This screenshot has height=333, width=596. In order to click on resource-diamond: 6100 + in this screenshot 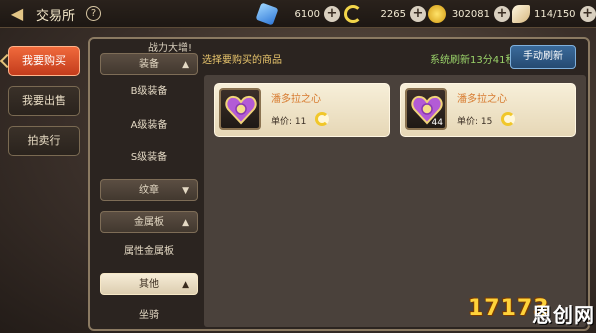, I will do `click(297, 14)`.